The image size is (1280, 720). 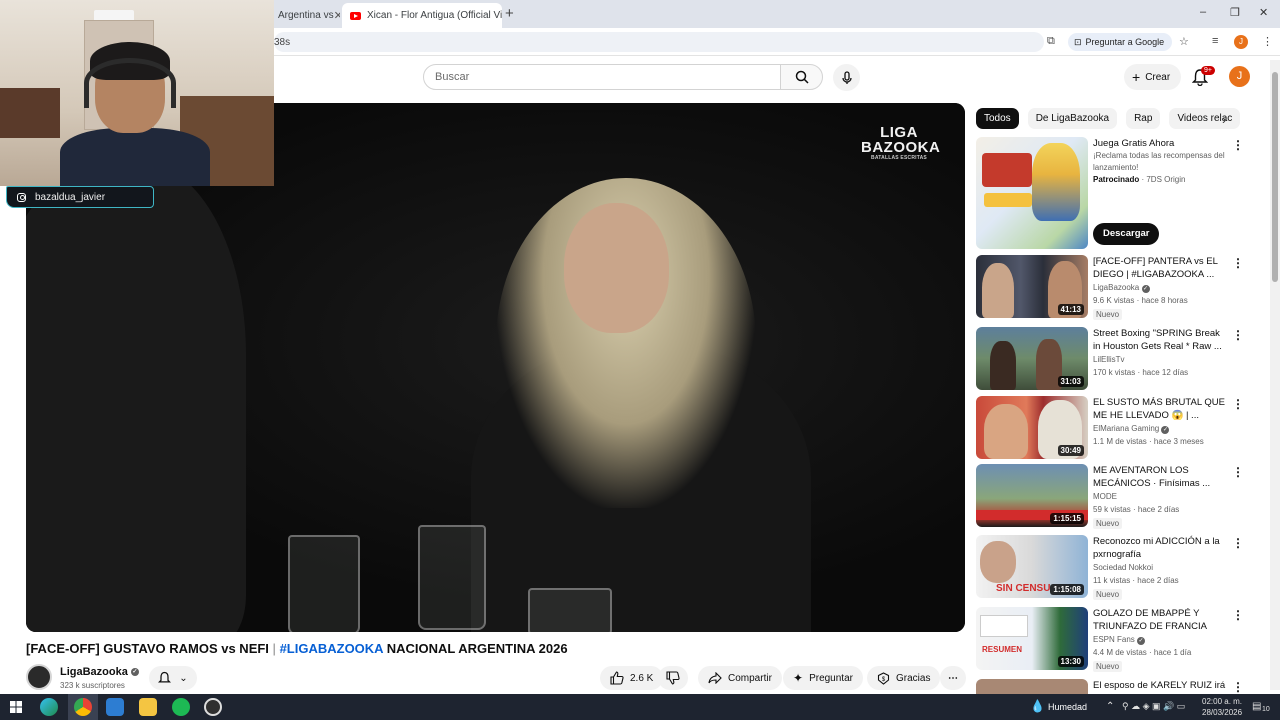 What do you see at coordinates (602, 77) in the screenshot?
I see `search-input: Buscar` at bounding box center [602, 77].